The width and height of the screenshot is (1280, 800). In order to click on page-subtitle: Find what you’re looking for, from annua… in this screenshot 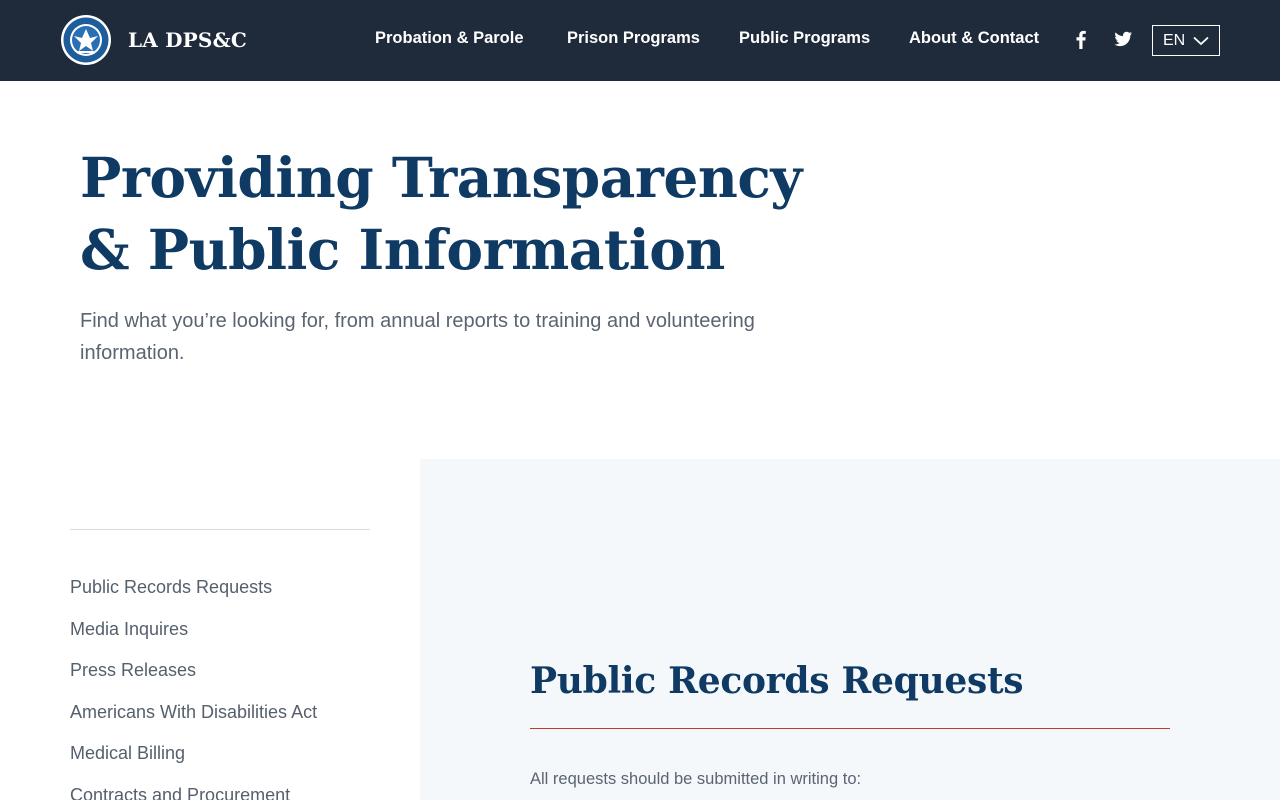, I will do `click(417, 337)`.